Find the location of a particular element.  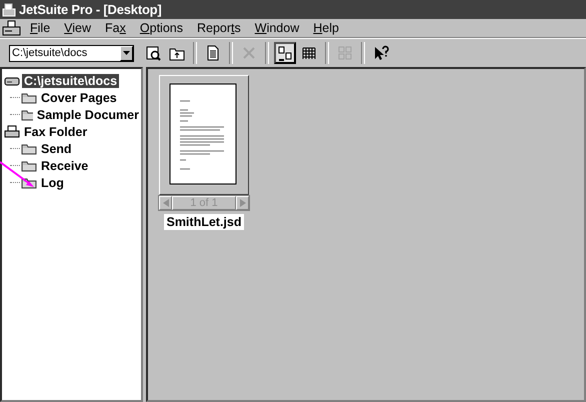

menu-item: Options is located at coordinates (161, 28).